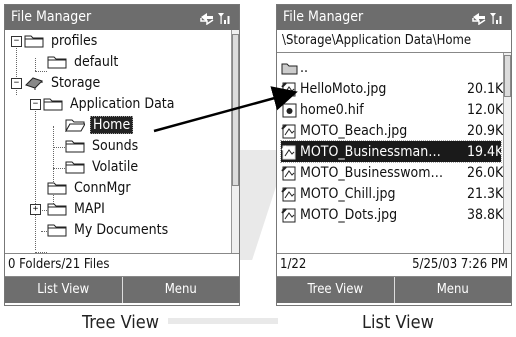 This screenshot has width=516, height=337. What do you see at coordinates (120, 322) in the screenshot?
I see `tree-view-caption: Tree View` at bounding box center [120, 322].